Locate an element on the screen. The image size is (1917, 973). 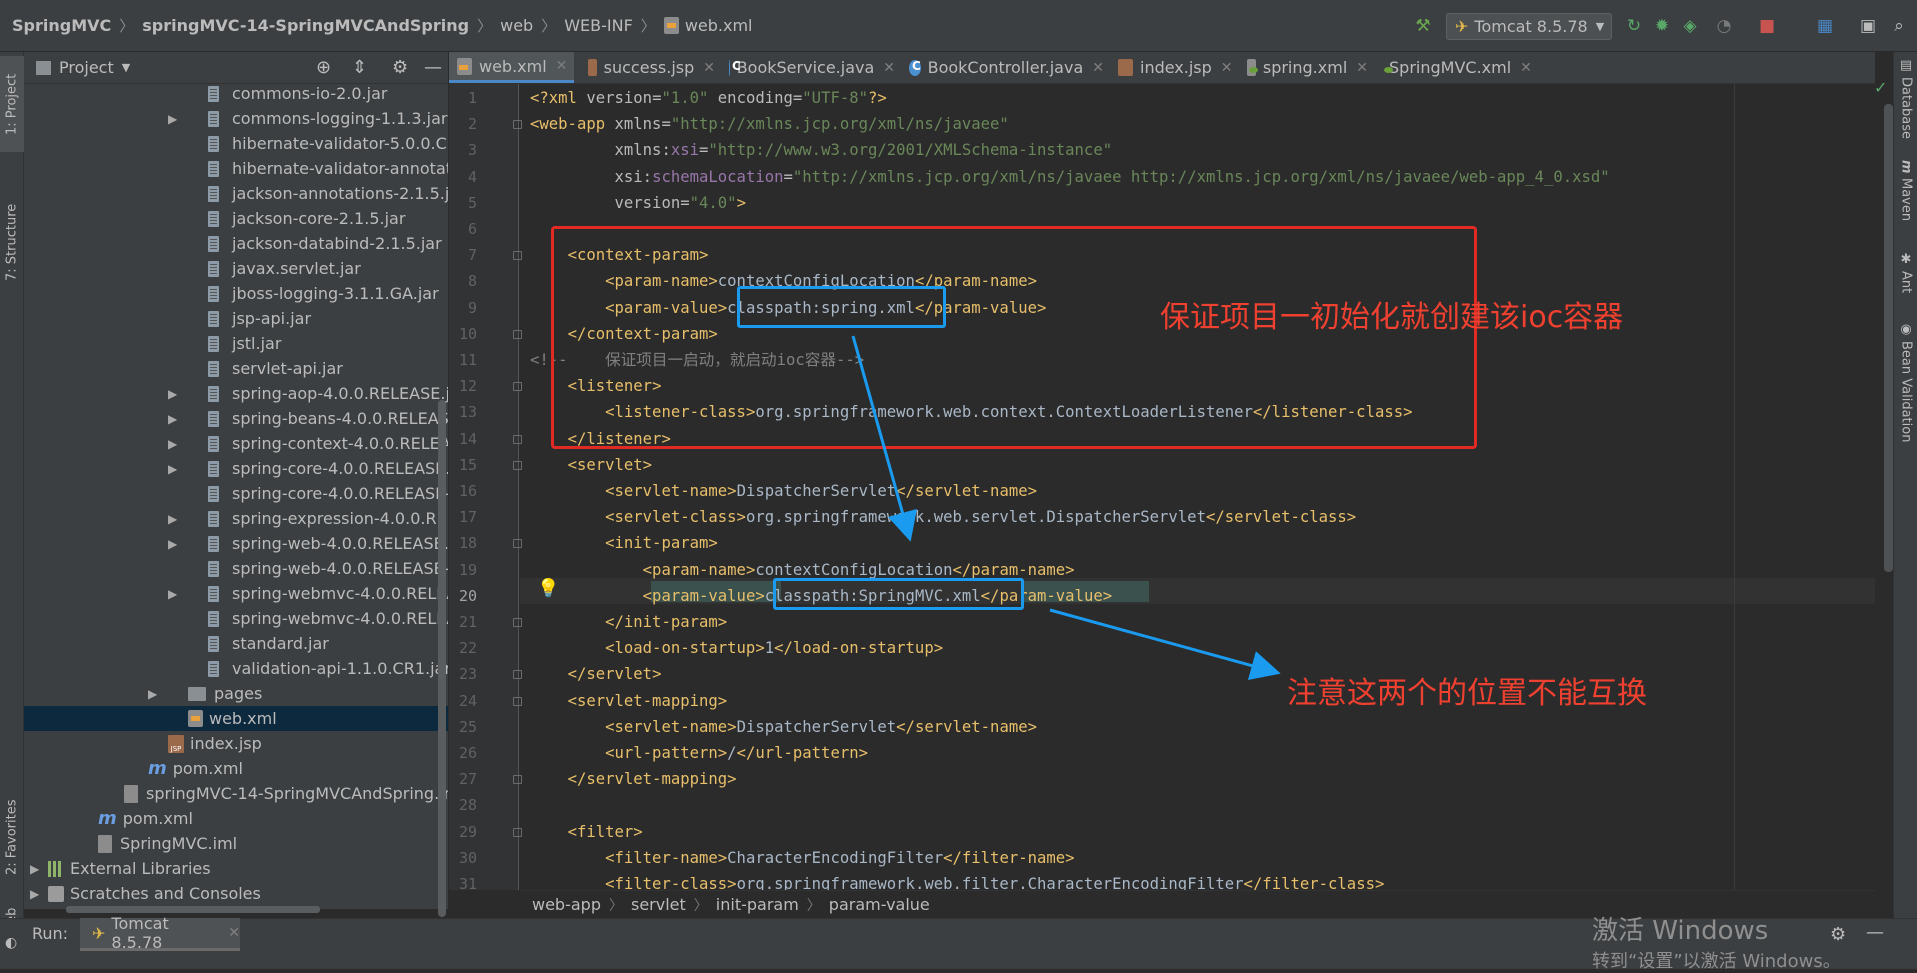
line-number: 9 is located at coordinates (472, 307).